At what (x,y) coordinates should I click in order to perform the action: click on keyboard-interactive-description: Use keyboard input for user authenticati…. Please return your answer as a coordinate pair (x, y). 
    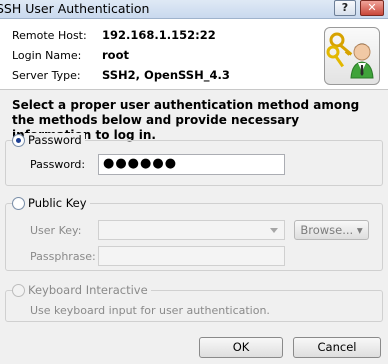
    Looking at the image, I should click on (150, 310).